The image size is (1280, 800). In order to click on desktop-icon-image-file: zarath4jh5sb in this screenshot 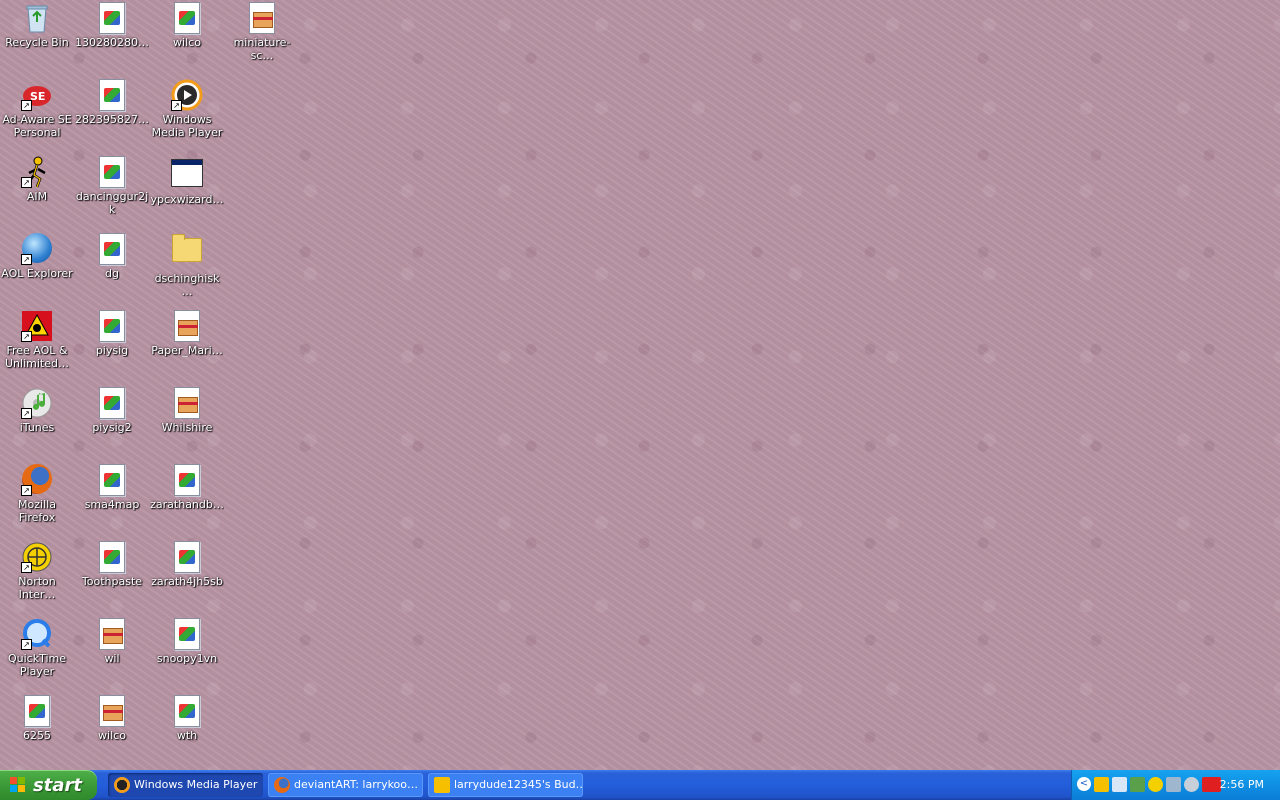, I will do `click(187, 564)`.